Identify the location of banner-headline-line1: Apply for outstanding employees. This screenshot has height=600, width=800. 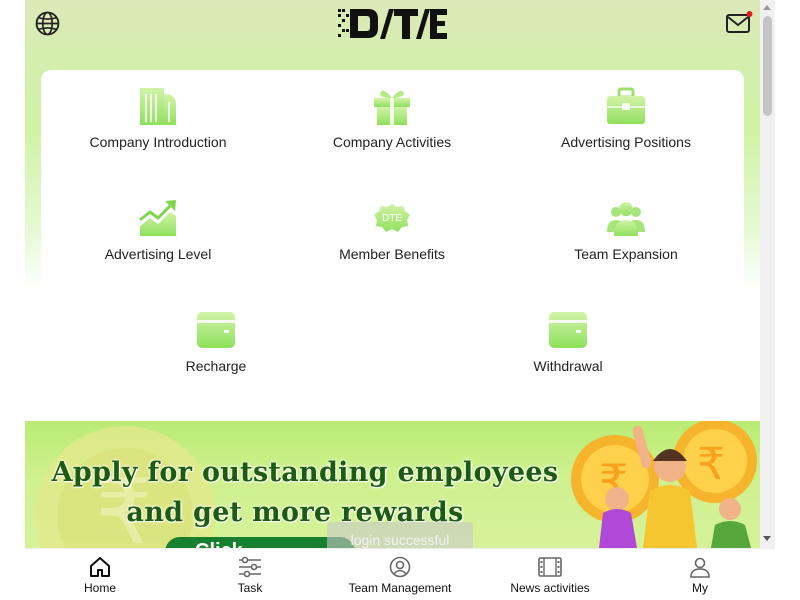
(305, 472).